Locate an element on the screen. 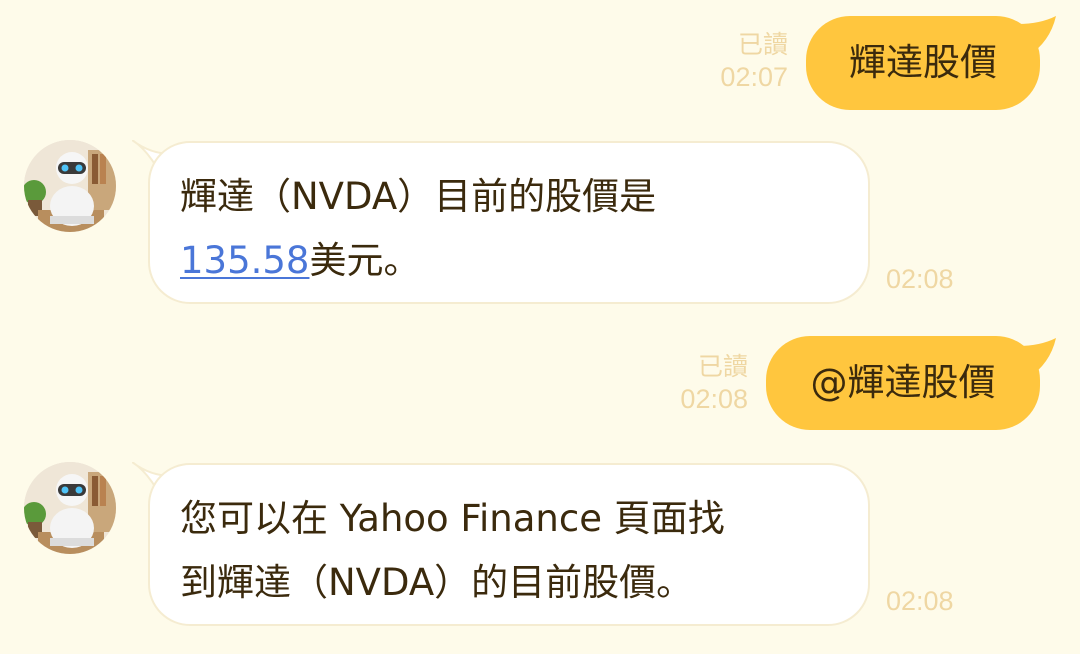 This screenshot has height=654, width=1080. message-meta: 已讀 02:07 is located at coordinates (724, 62).